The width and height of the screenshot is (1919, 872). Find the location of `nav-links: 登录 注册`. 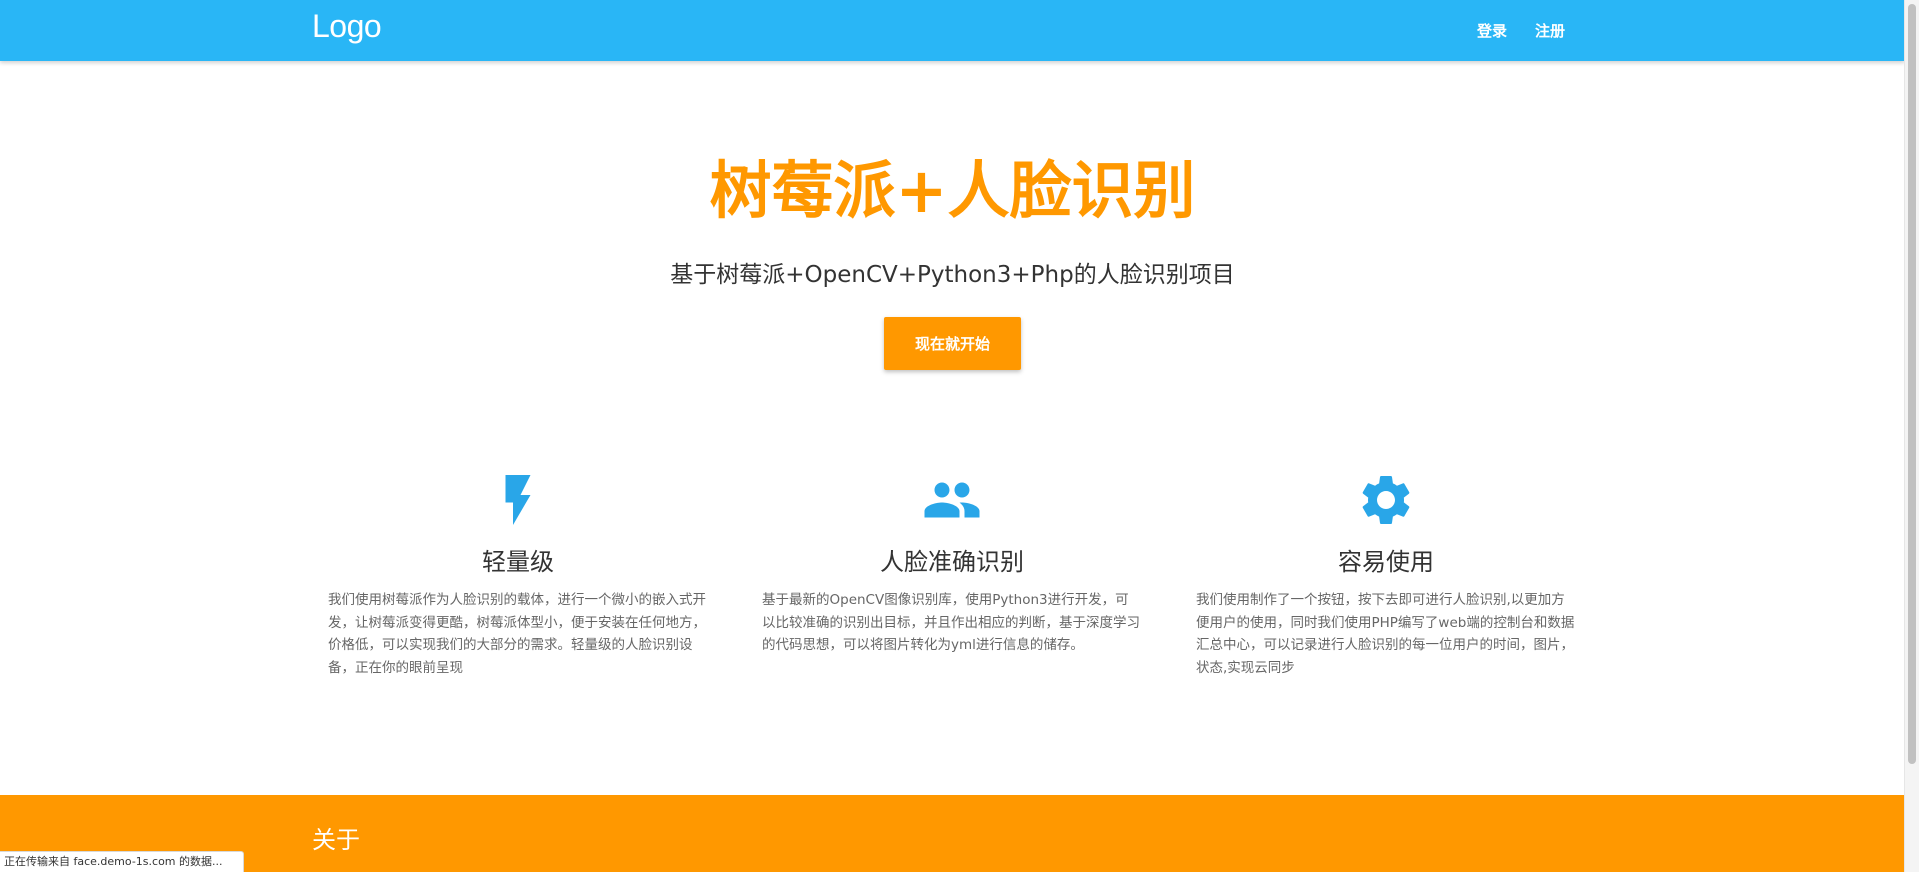

nav-links: 登录 注册 is located at coordinates (1521, 30).